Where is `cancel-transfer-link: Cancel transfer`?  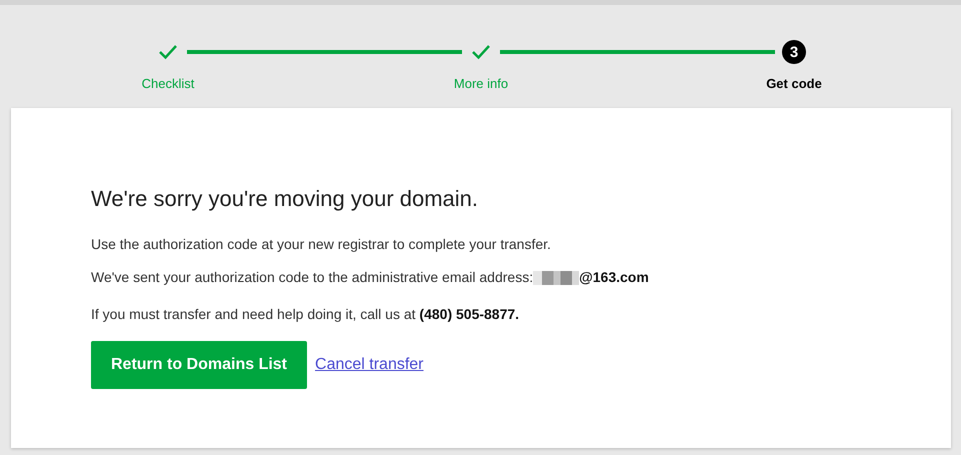 cancel-transfer-link: Cancel transfer is located at coordinates (369, 365).